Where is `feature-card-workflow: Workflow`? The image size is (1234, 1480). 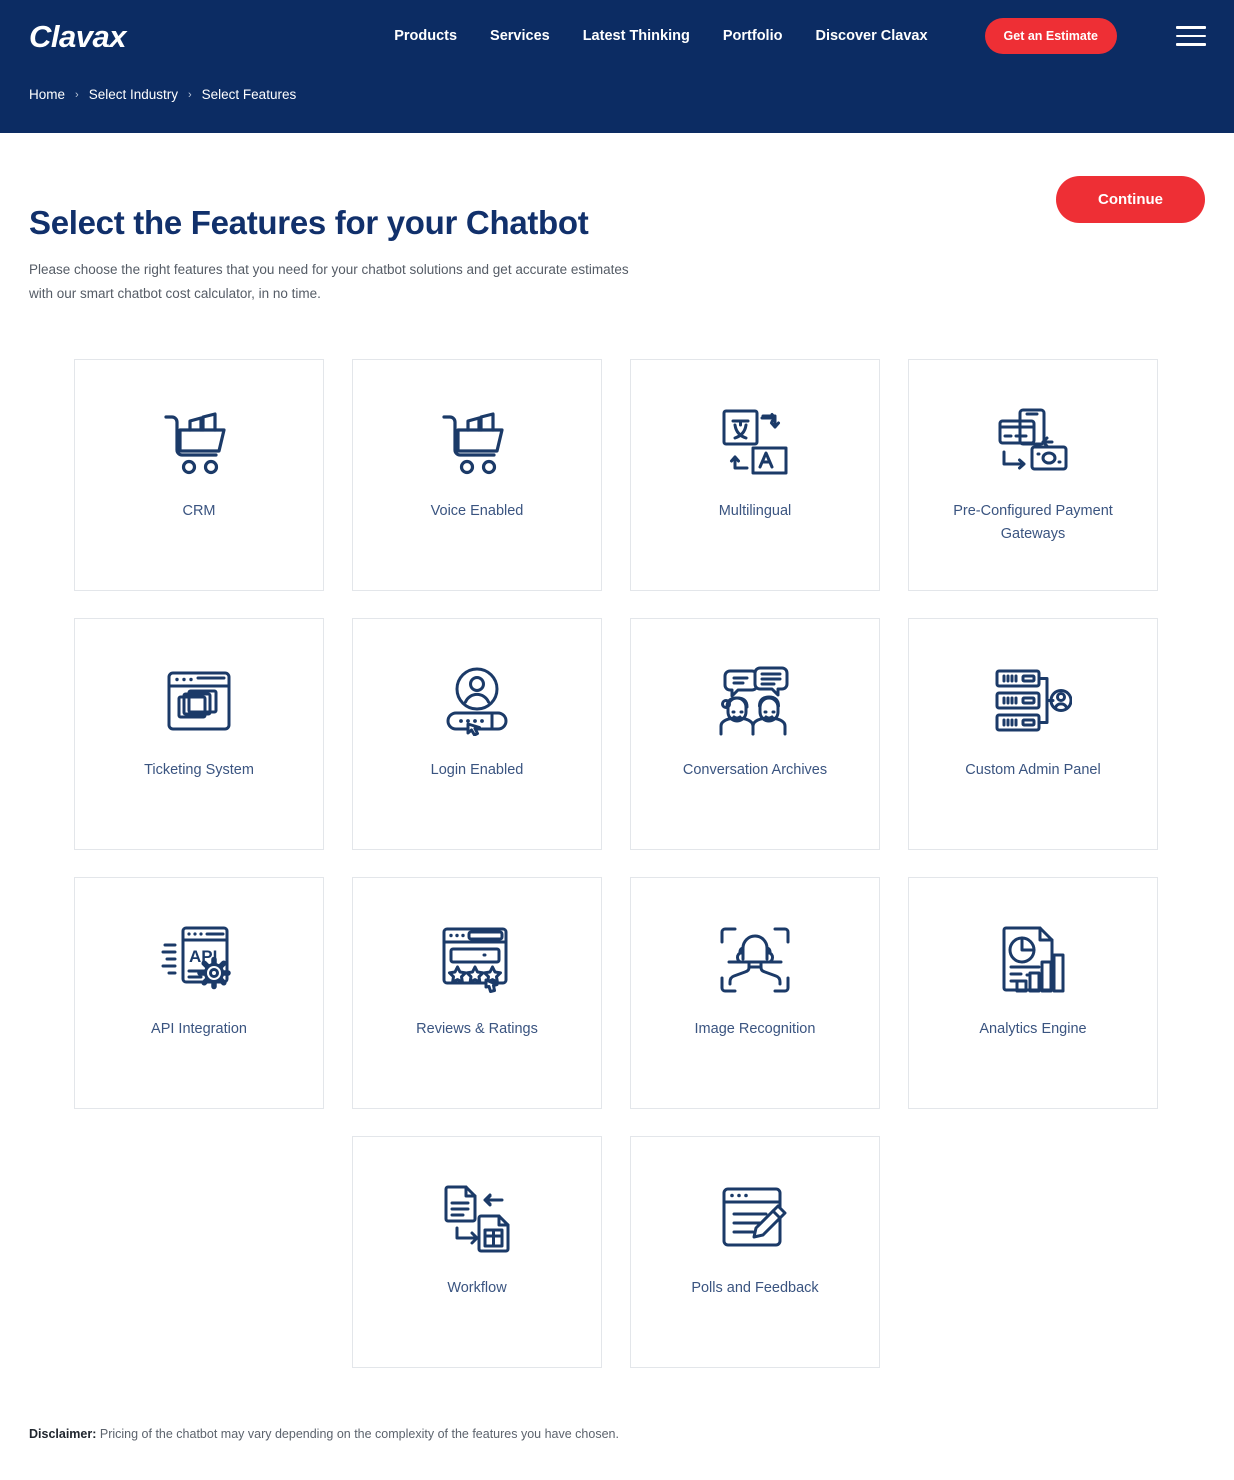 feature-card-workflow: Workflow is located at coordinates (477, 1251).